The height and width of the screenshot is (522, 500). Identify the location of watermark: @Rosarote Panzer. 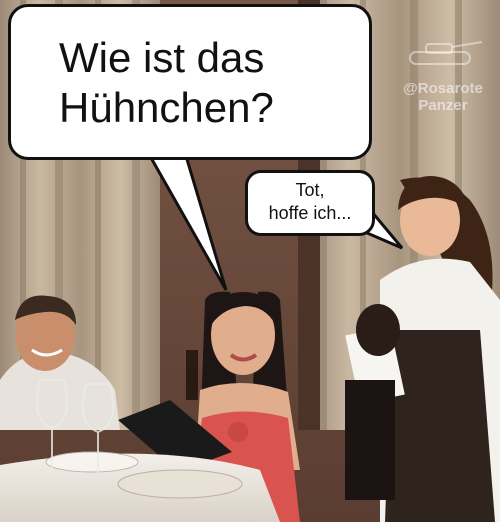
(443, 97).